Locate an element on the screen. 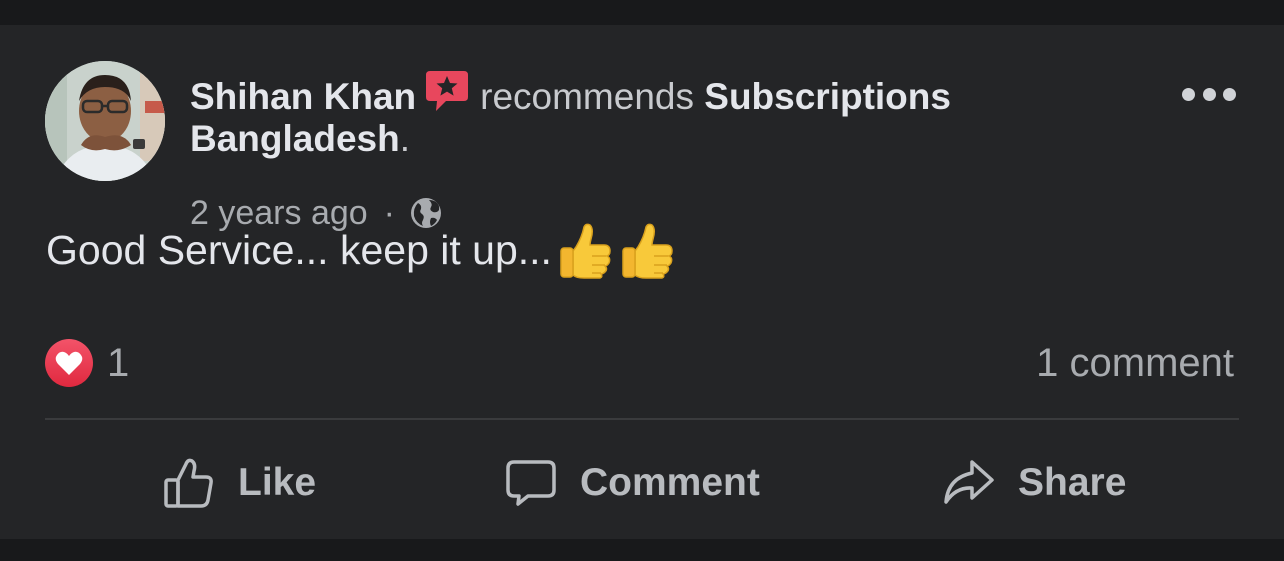 This screenshot has width=1284, height=561. like-button: Like is located at coordinates (239, 483).